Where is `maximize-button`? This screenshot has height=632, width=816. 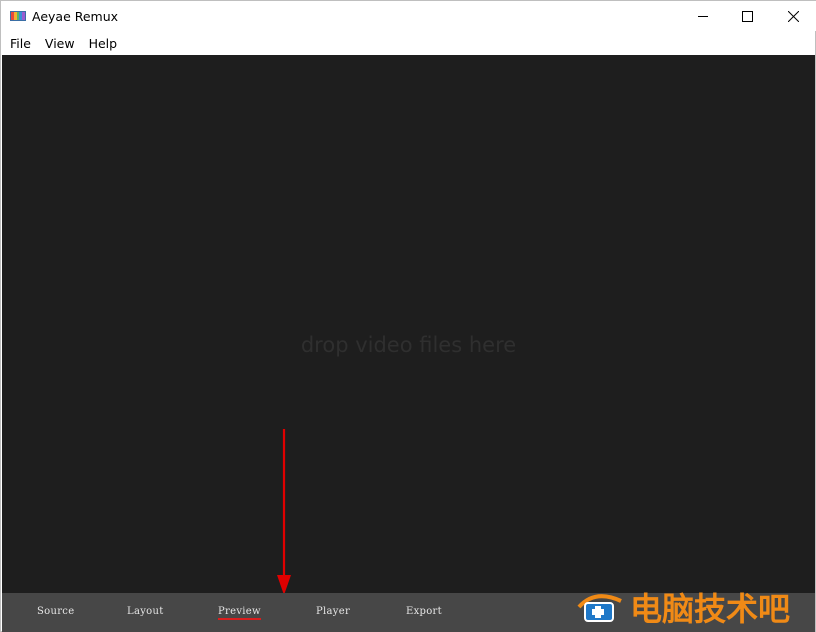 maximize-button is located at coordinates (747, 16).